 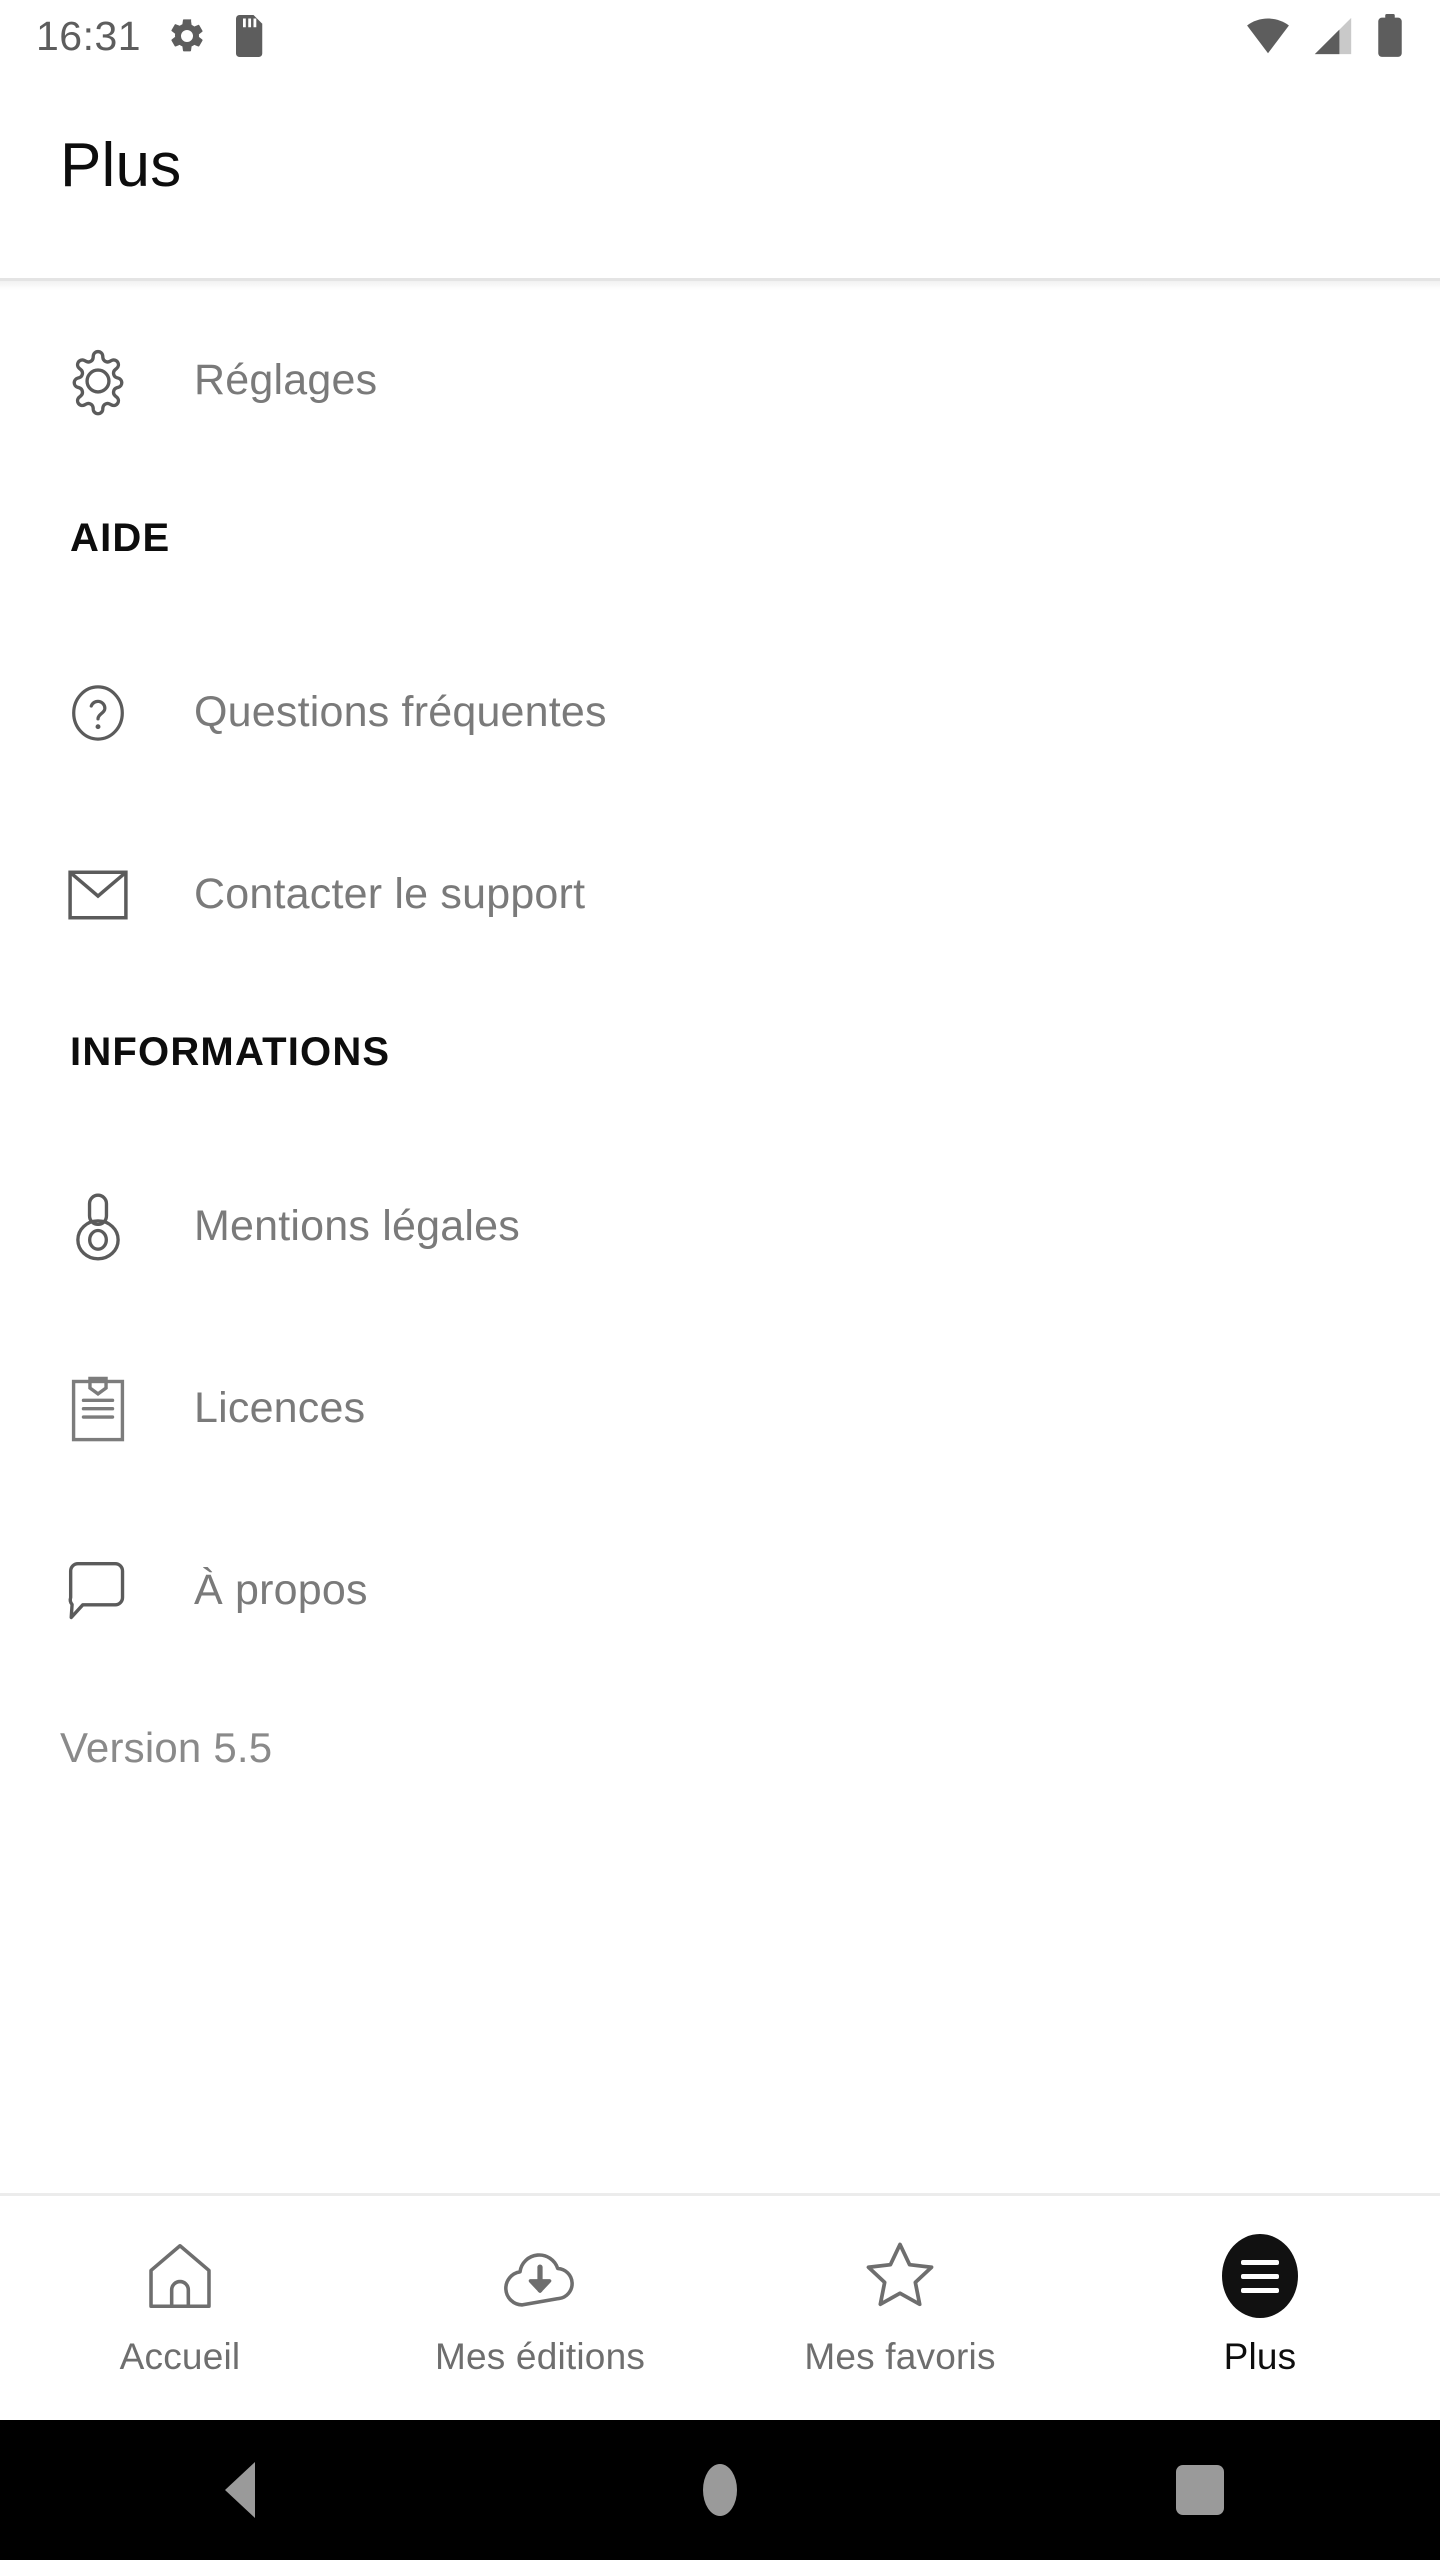 What do you see at coordinates (89, 35) in the screenshot?
I see `status-bar-clock: 16:31` at bounding box center [89, 35].